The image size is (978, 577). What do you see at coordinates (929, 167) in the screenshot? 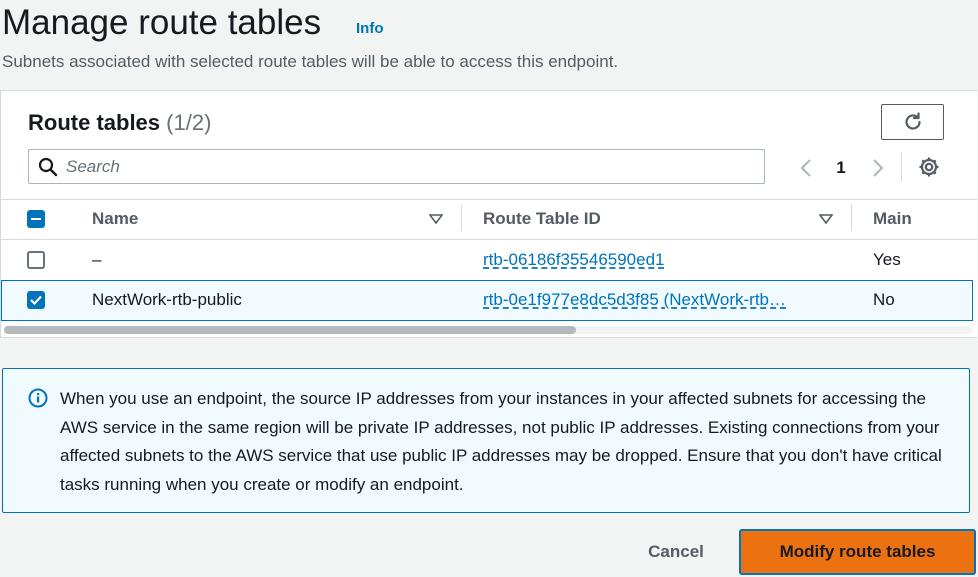
I see `gear-icon` at bounding box center [929, 167].